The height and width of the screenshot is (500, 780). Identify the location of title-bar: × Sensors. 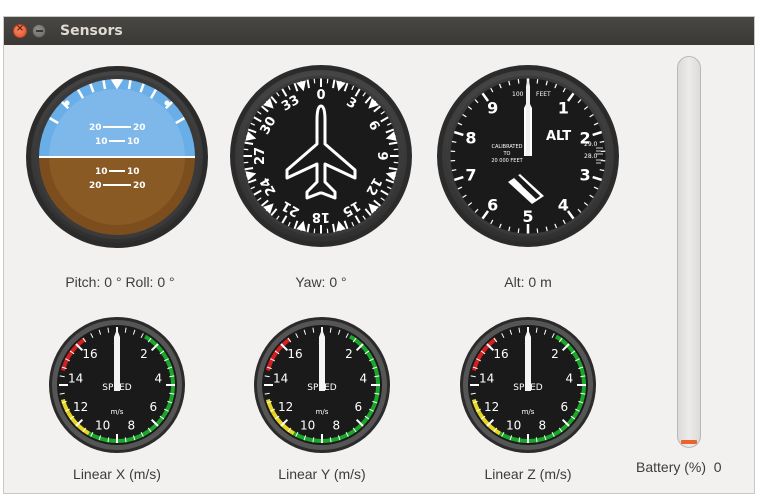
(379, 31).